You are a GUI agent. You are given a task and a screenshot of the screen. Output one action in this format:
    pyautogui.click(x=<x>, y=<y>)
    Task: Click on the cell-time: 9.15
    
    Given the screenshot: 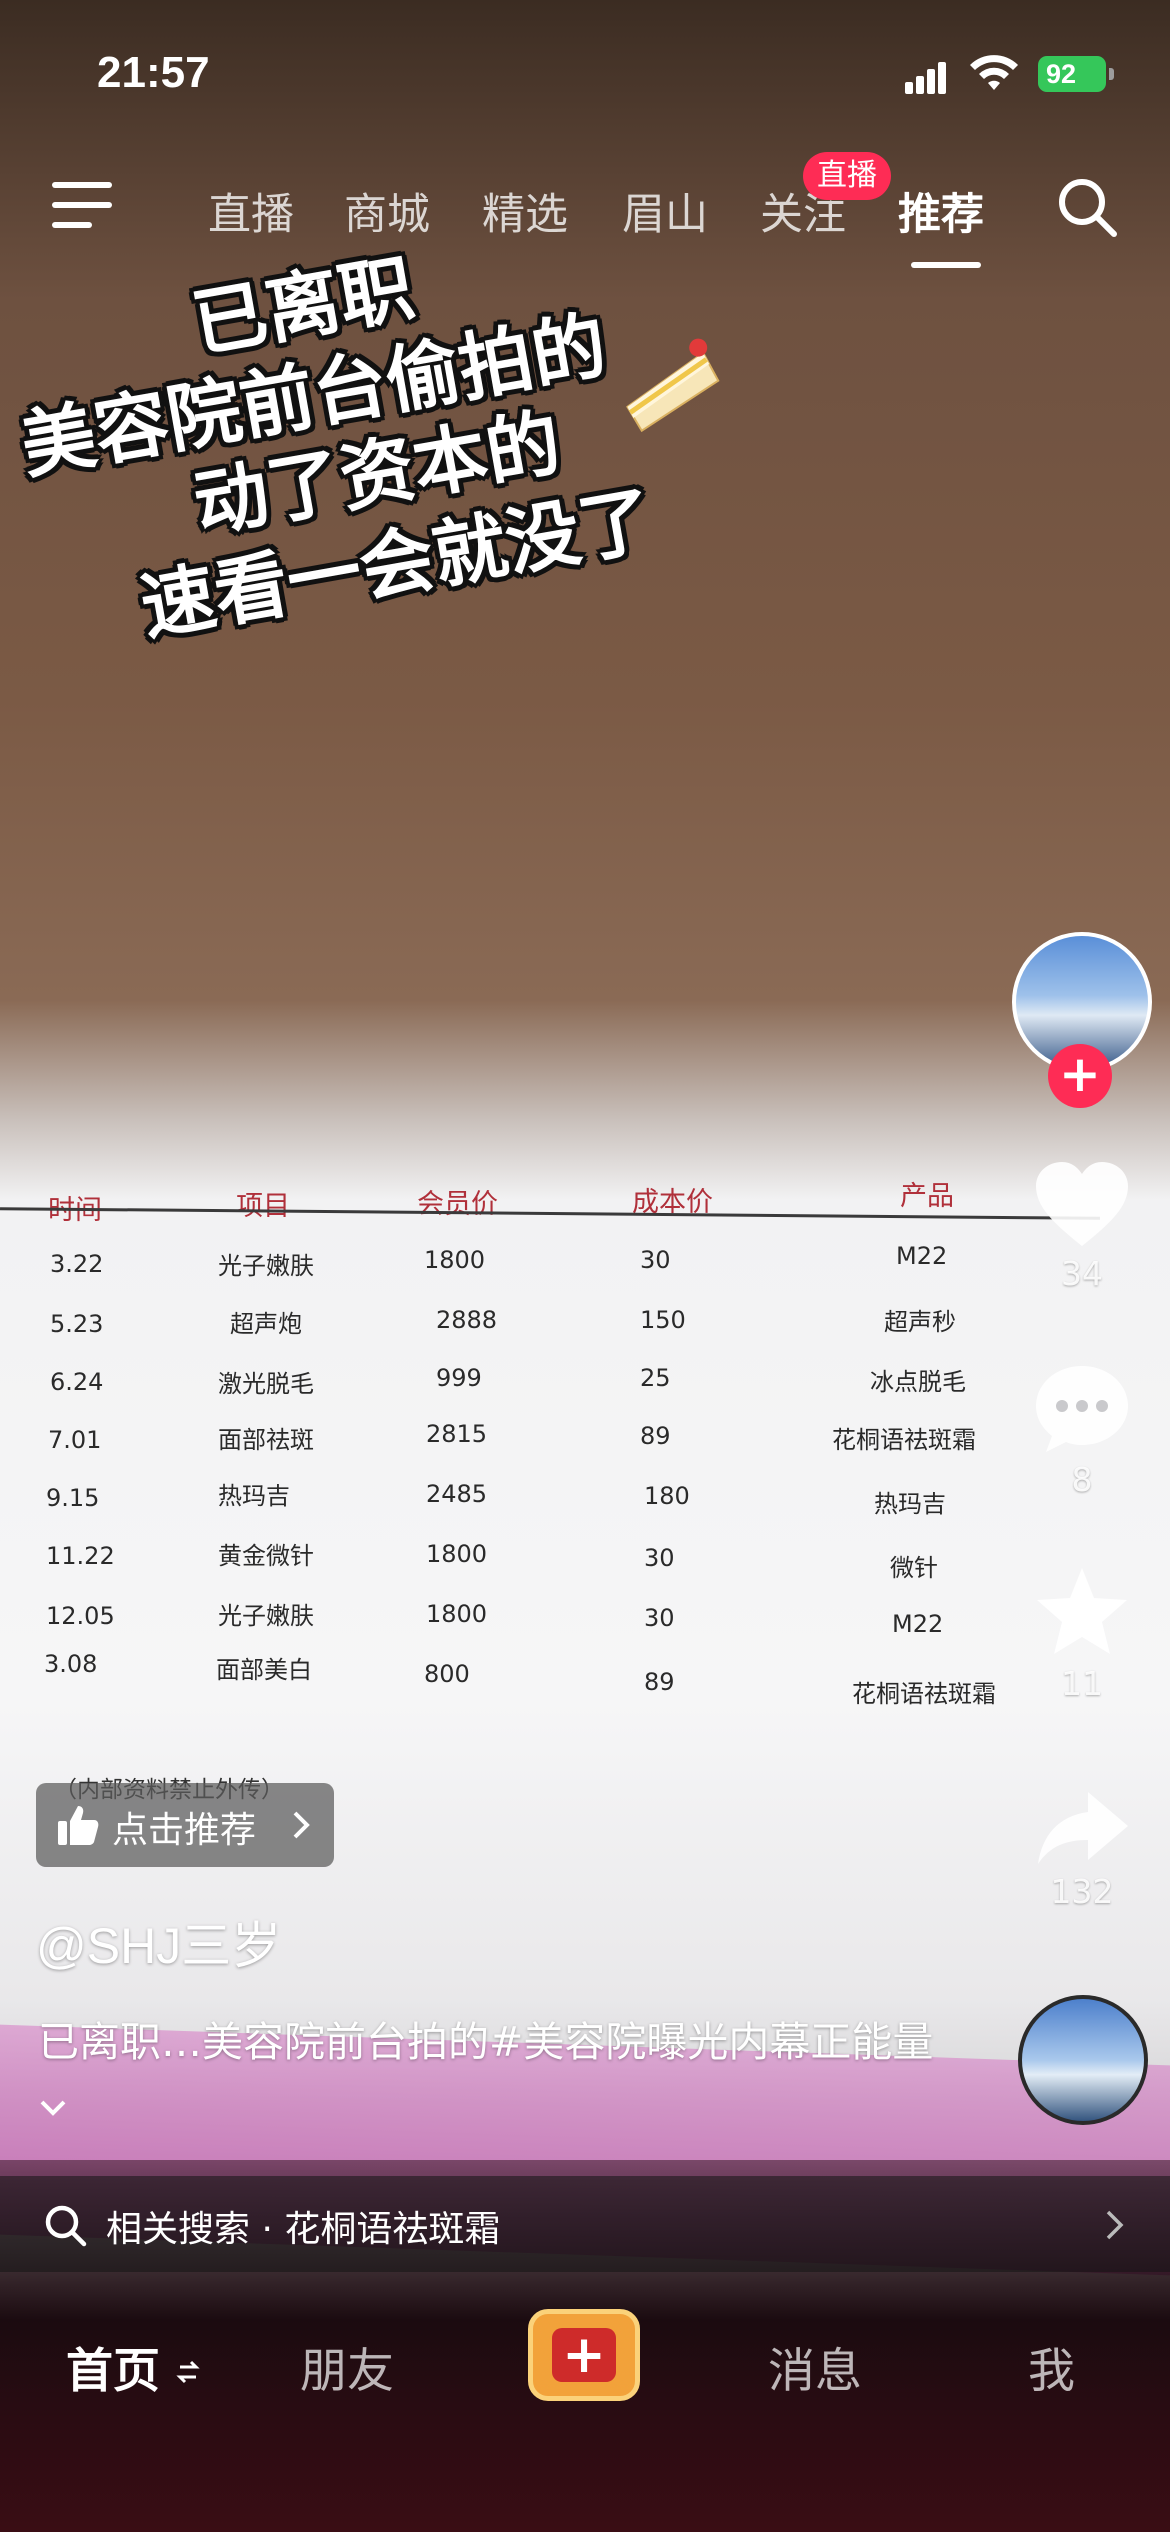 What is the action you would take?
    pyautogui.click(x=73, y=1498)
    